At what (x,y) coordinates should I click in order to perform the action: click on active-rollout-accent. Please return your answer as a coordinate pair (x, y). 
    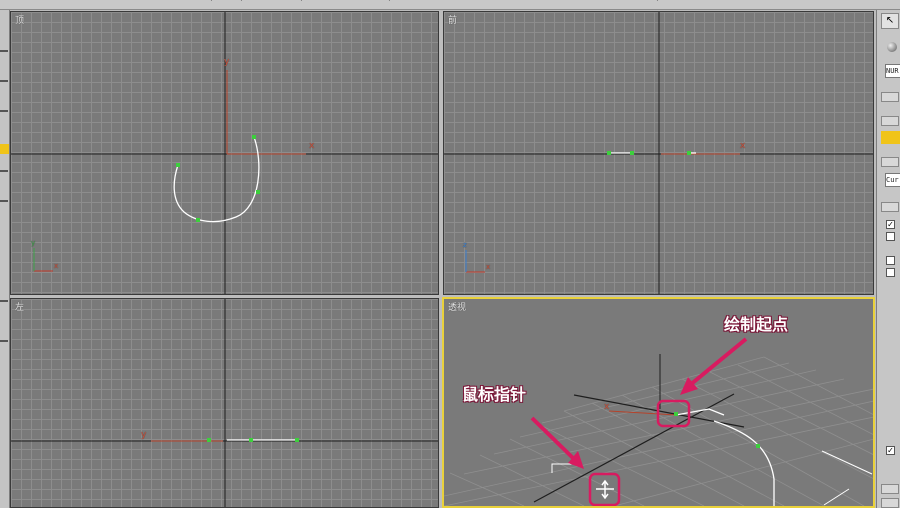
    Looking at the image, I should click on (890, 137).